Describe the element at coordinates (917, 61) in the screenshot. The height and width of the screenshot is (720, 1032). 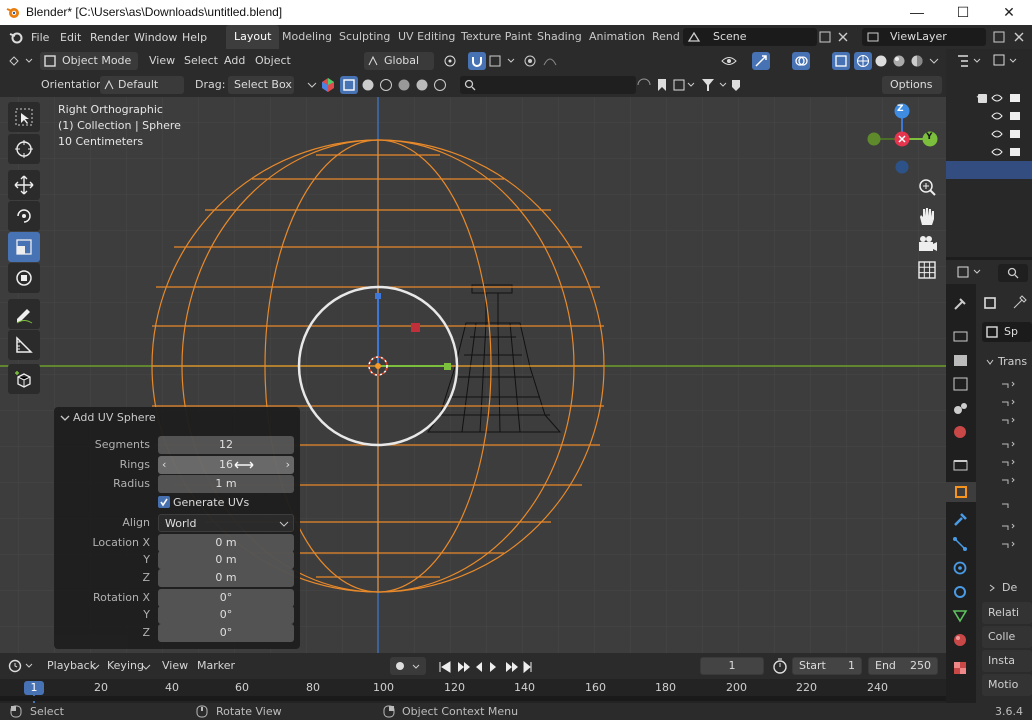
I see `rendered-shading-icon` at that location.